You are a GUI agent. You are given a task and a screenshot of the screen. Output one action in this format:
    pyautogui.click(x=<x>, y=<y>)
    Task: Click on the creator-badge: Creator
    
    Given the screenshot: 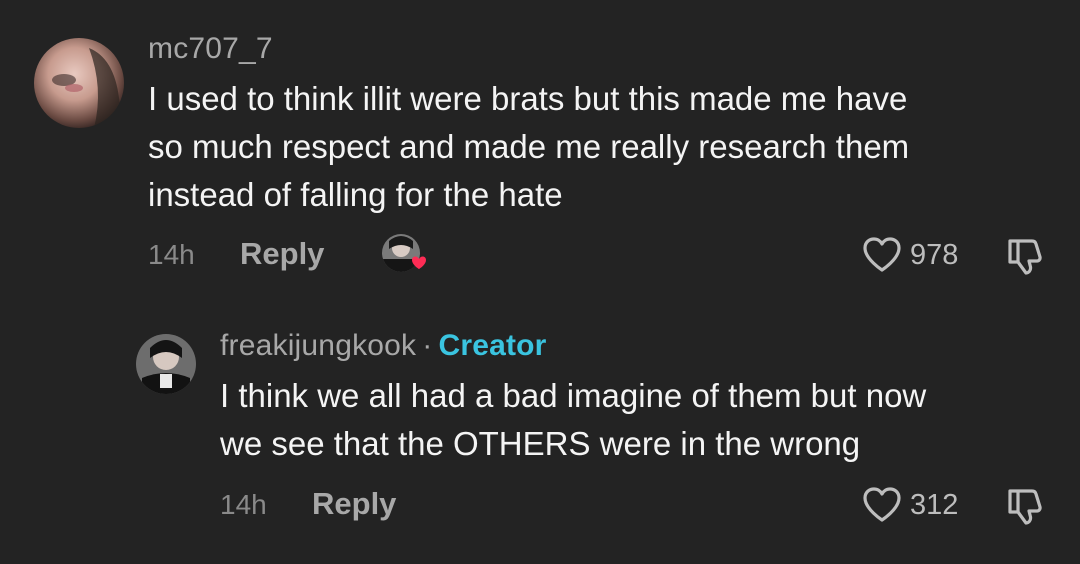 What is the action you would take?
    pyautogui.click(x=492, y=345)
    